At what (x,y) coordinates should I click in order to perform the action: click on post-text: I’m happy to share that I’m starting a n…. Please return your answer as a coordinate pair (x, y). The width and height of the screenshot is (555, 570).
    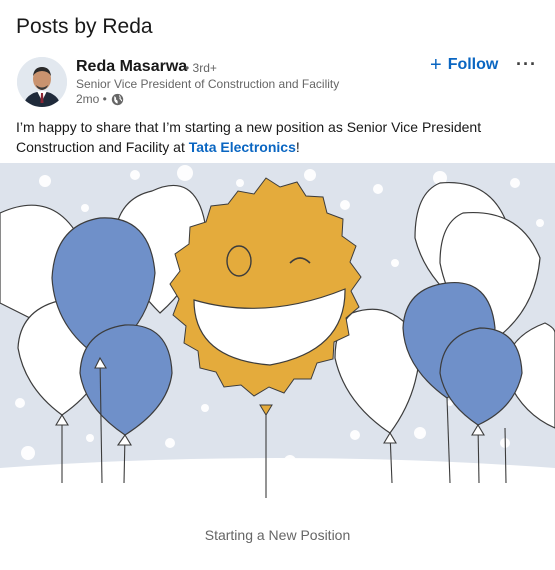
    Looking at the image, I should click on (276, 137).